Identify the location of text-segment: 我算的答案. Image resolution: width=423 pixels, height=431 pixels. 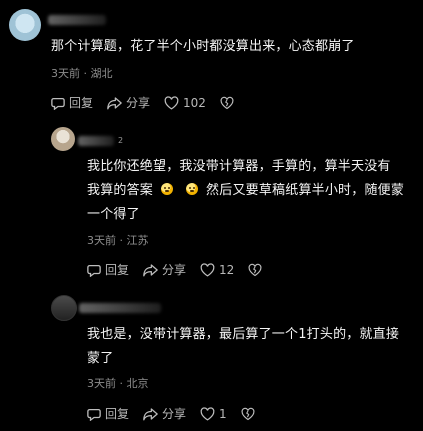
(120, 190).